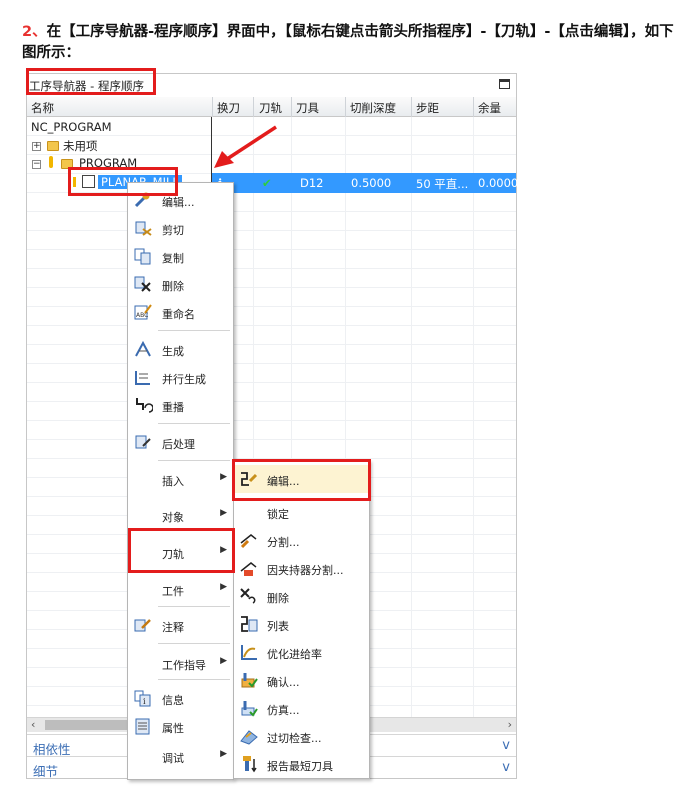  What do you see at coordinates (180, 312) in the screenshot?
I see `menu-item-rename: ABC 重命名` at bounding box center [180, 312].